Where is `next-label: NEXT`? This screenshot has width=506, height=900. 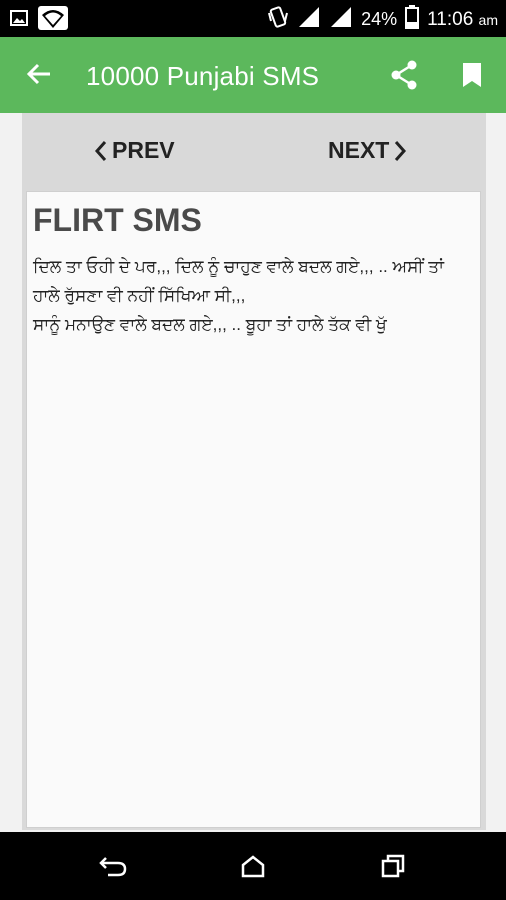
next-label: NEXT is located at coordinates (359, 150).